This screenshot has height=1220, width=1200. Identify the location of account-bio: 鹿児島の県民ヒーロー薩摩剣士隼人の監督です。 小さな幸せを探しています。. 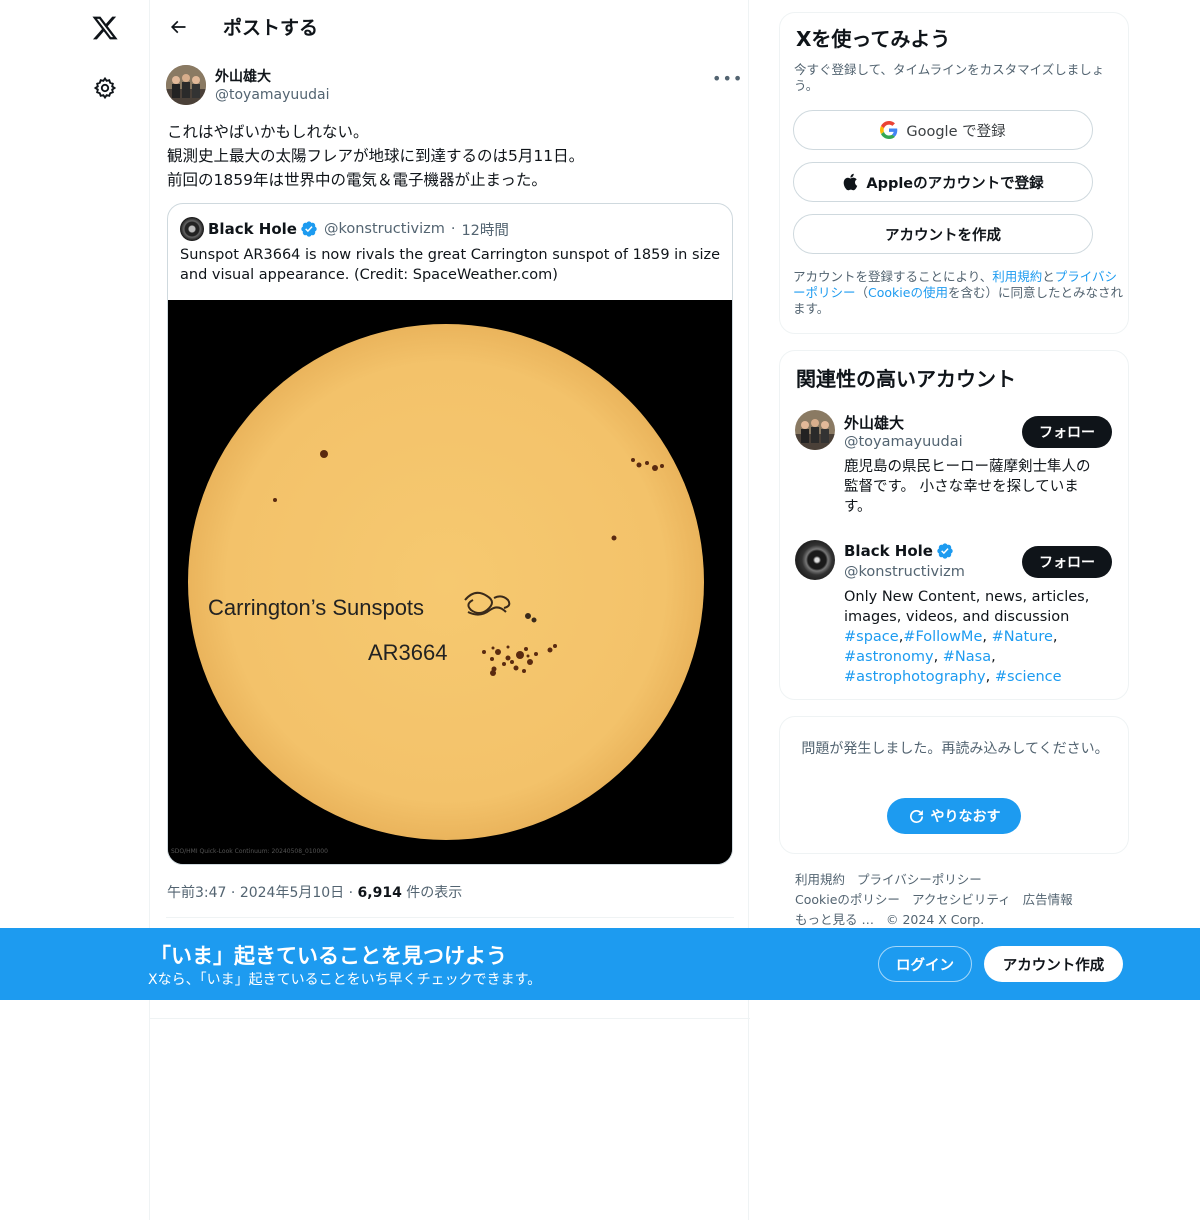
(967, 487).